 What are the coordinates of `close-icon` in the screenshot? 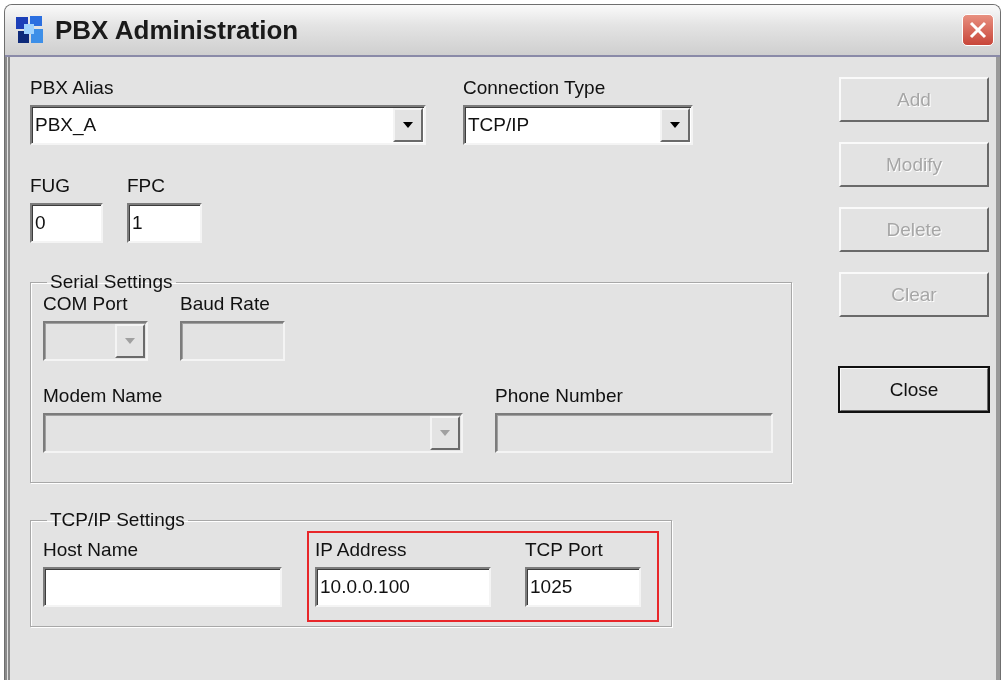 It's located at (978, 30).